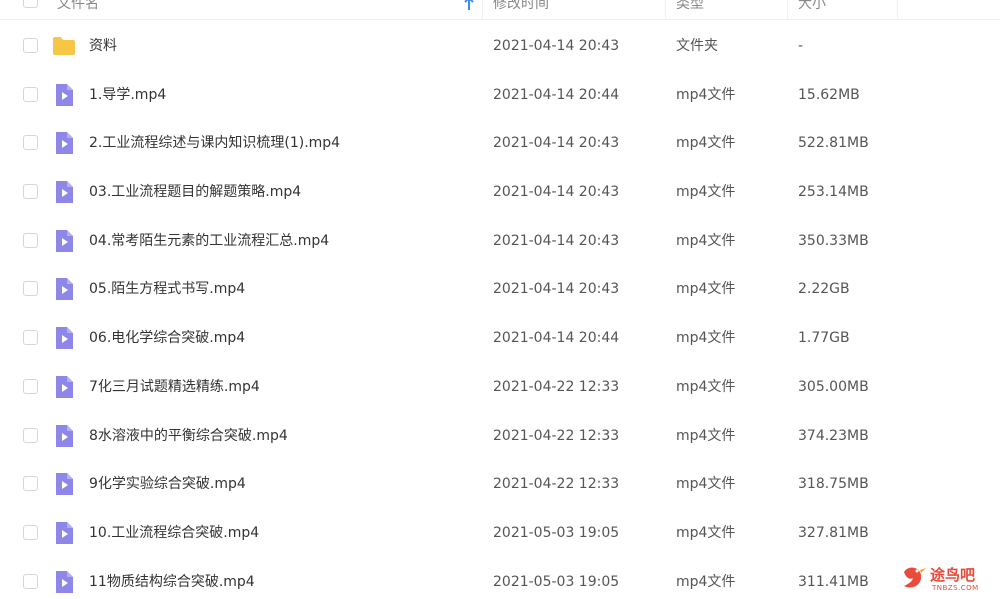  I want to click on file-name: 7化三月试题精选精练.mp4, so click(174, 387).